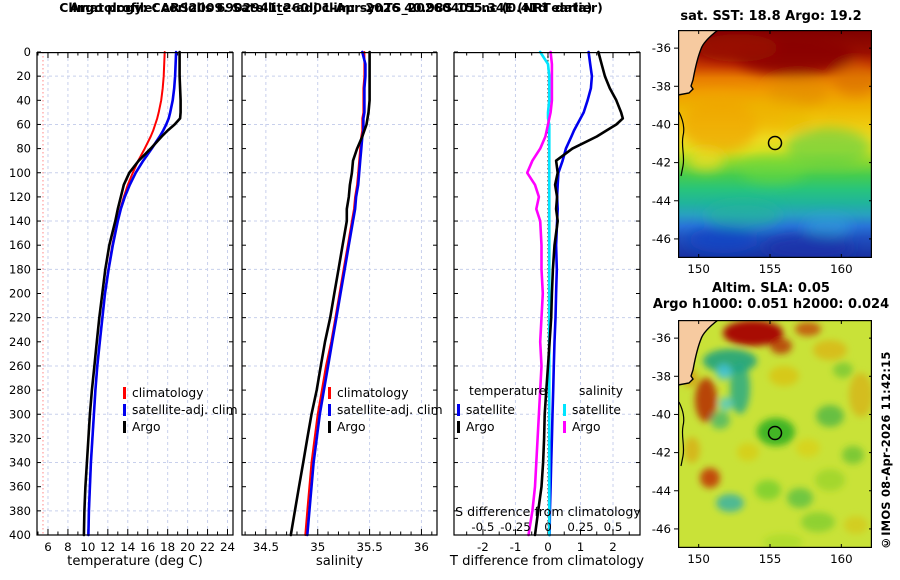 This screenshot has width=900, height=580. I want to click on sst-map-title: sat. SST: 18.8 Argo: 19.2, so click(771, 16).